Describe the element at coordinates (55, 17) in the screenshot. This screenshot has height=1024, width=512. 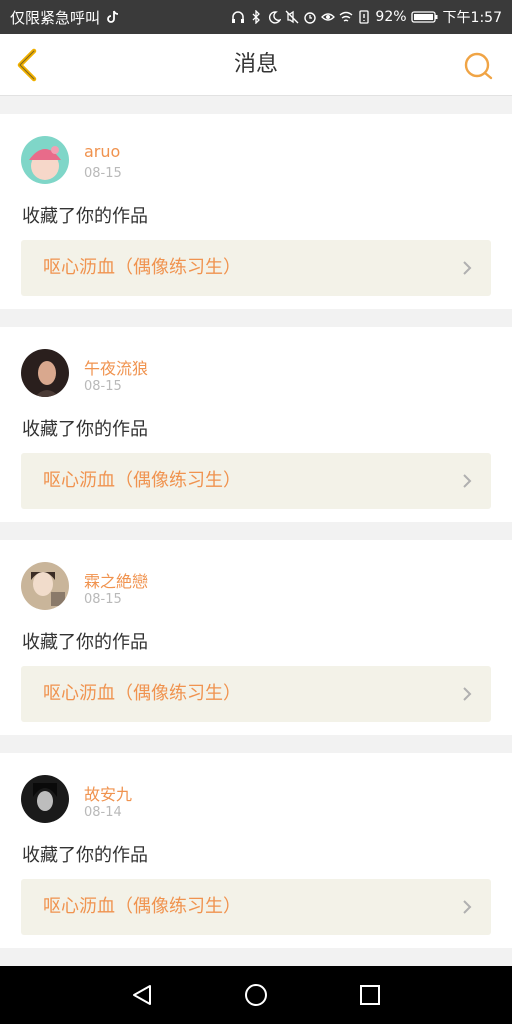
I see `carrier-text: 仅限紧急呼叫` at that location.